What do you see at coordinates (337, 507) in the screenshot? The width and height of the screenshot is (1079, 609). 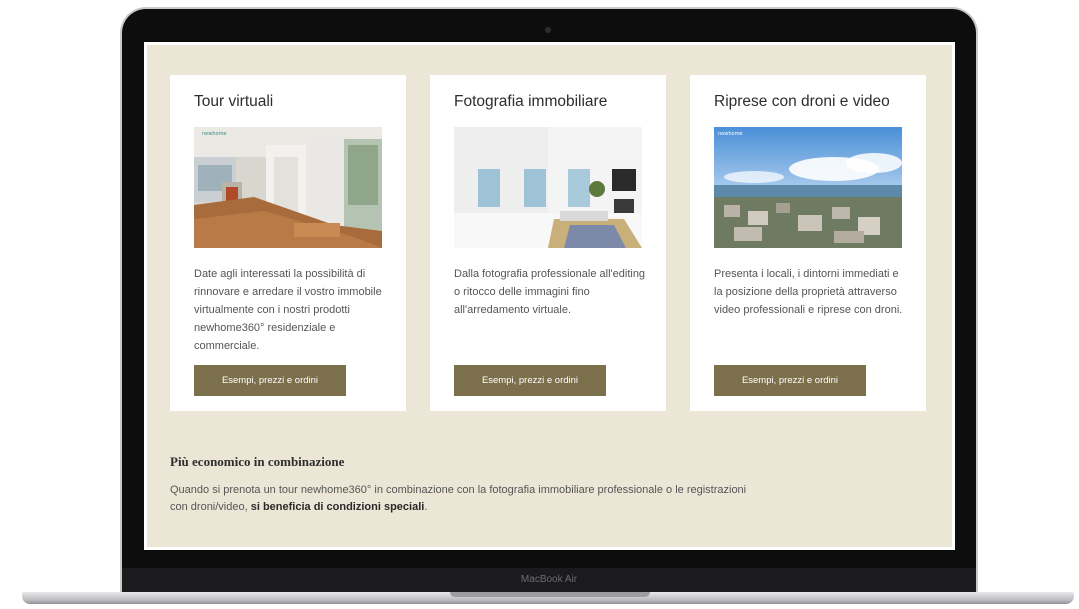 I see `combo-text-highlight: si beneficia di condizioni speciali` at bounding box center [337, 507].